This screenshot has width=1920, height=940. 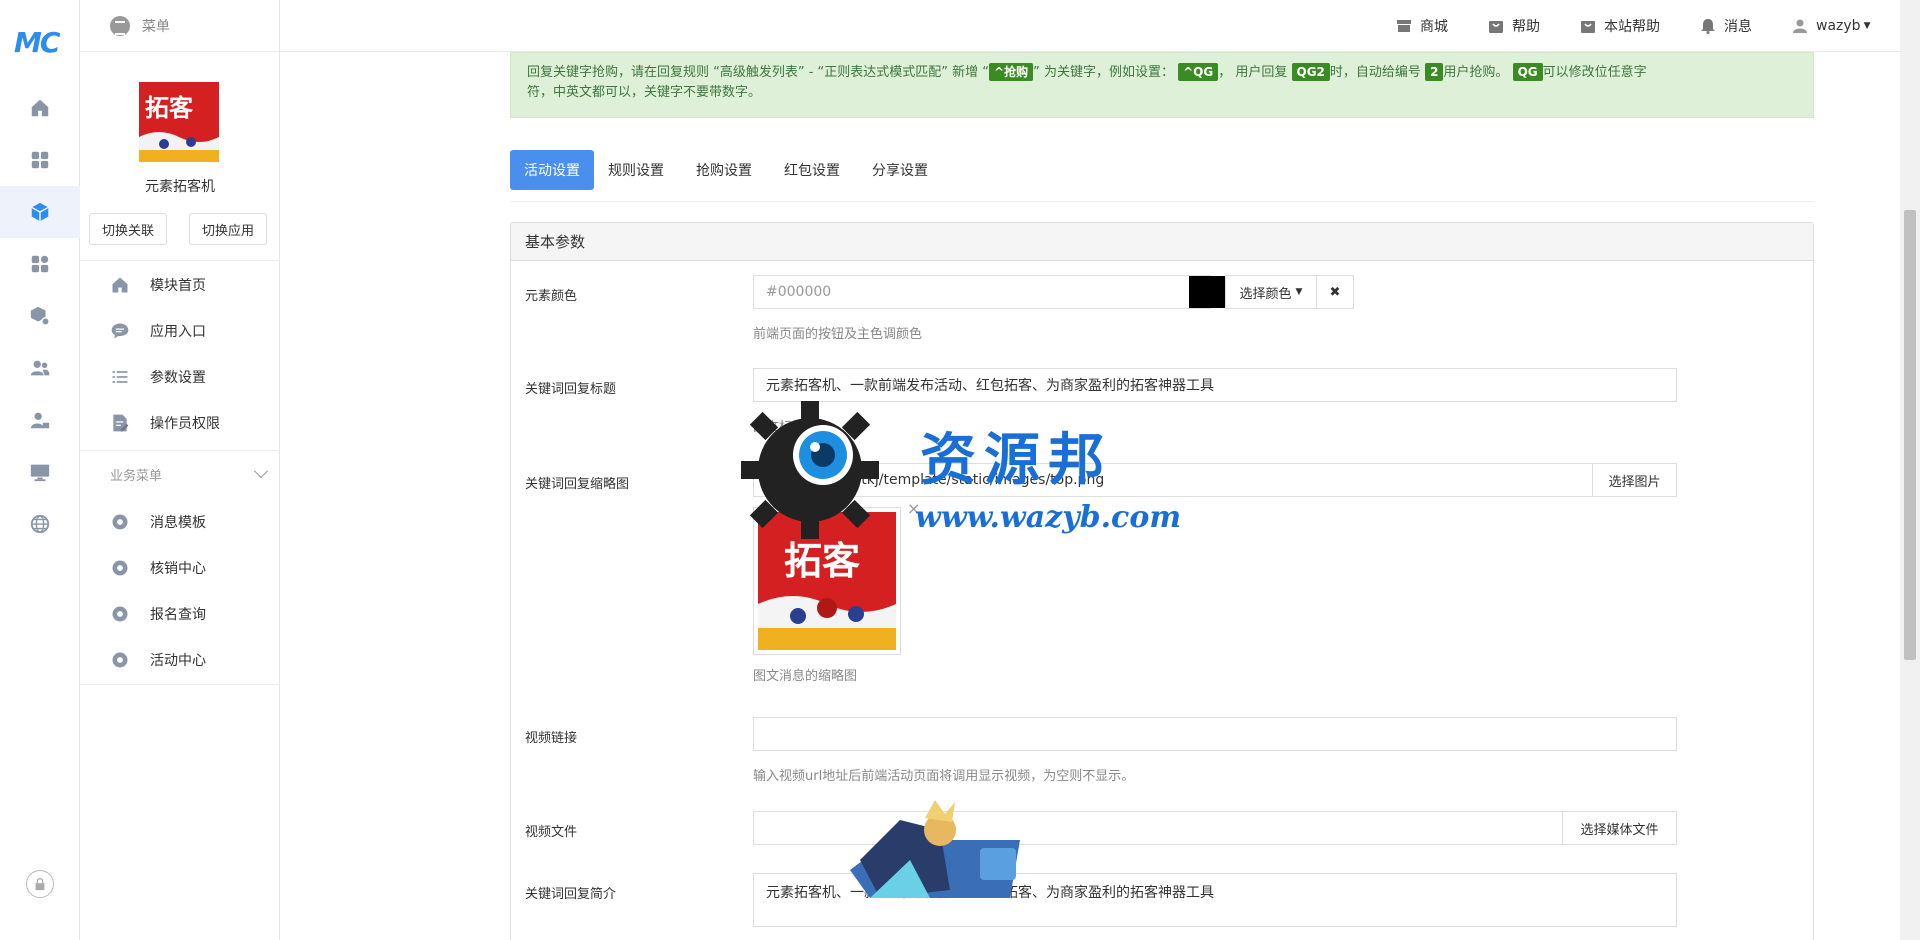 I want to click on rail-box-gear-icon, so click(x=40, y=316).